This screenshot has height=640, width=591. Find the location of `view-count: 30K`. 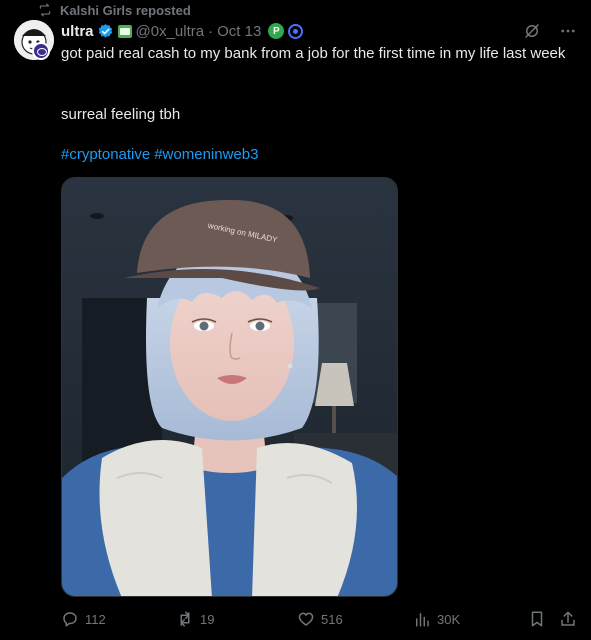

view-count: 30K is located at coordinates (449, 619).